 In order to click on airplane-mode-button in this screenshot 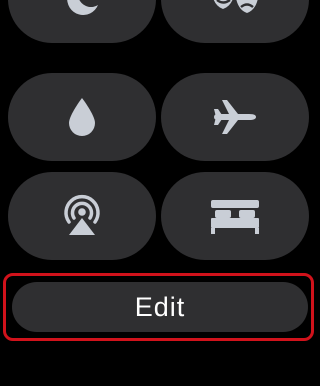, I will do `click(235, 117)`.